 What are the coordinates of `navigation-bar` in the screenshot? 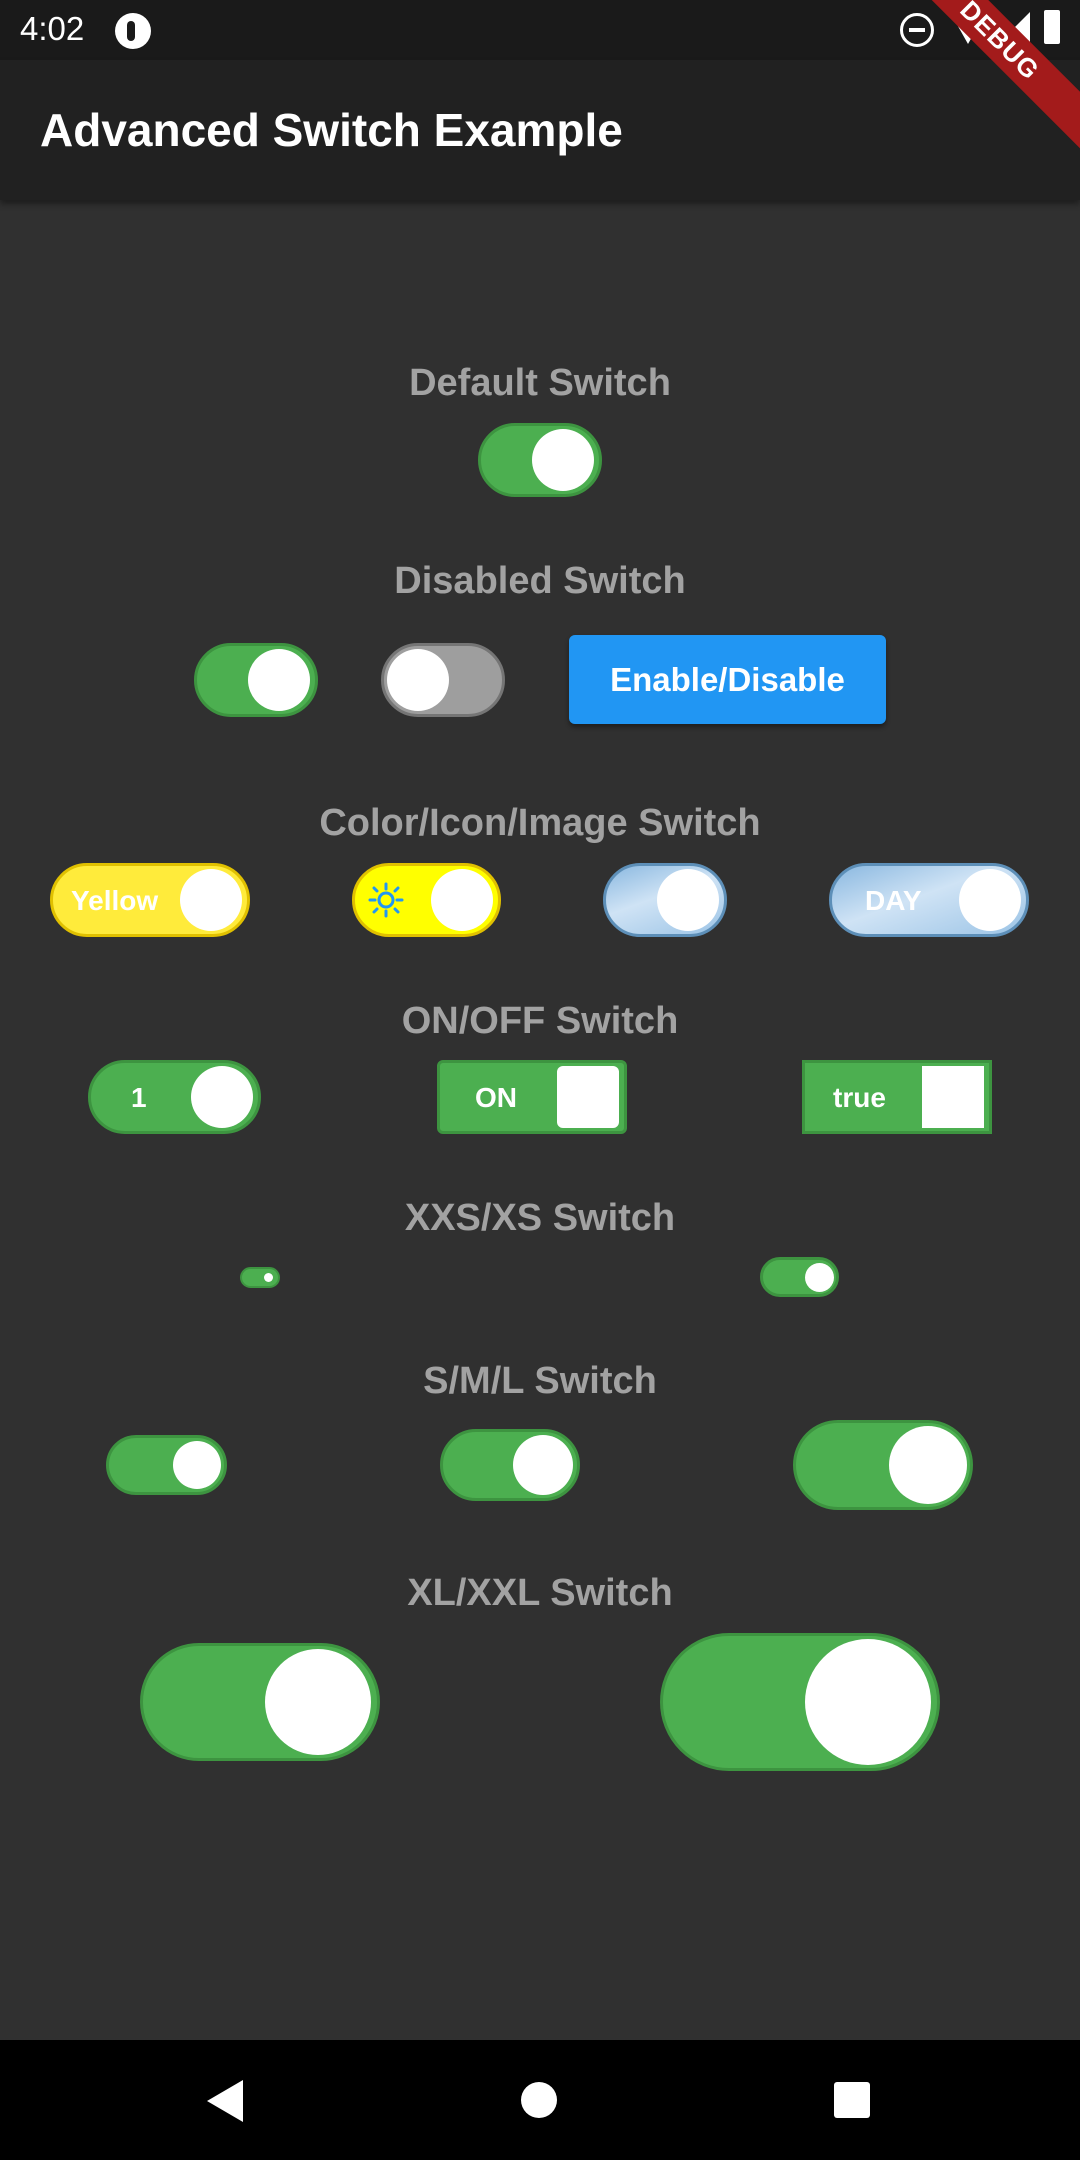 It's located at (540, 2100).